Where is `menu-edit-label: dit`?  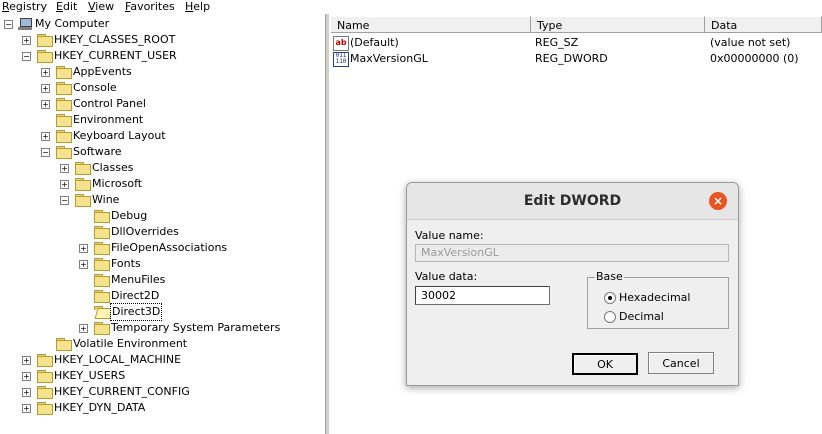
menu-edit-label: dit is located at coordinates (70, 6).